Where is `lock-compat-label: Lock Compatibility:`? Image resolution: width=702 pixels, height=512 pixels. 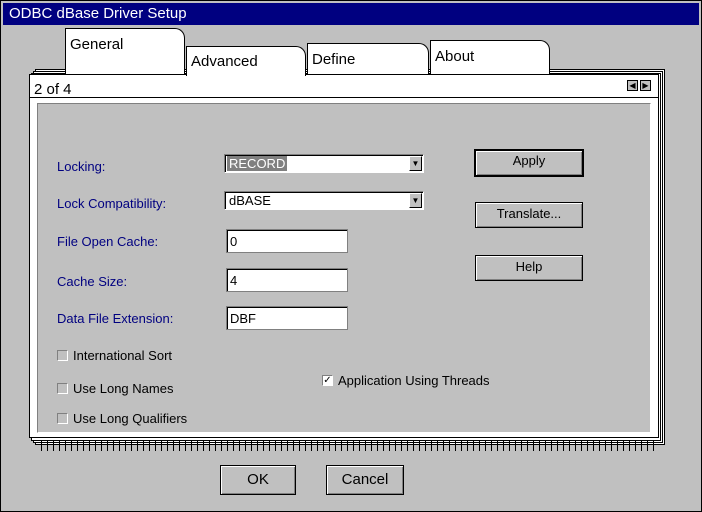
lock-compat-label: Lock Compatibility: is located at coordinates (112, 203).